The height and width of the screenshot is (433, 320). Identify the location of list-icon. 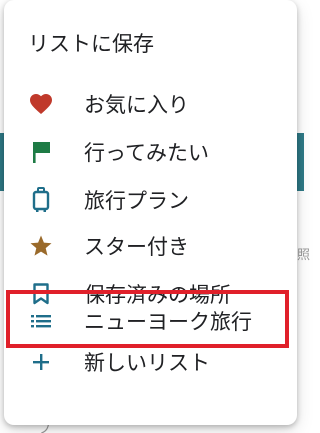
(41, 321).